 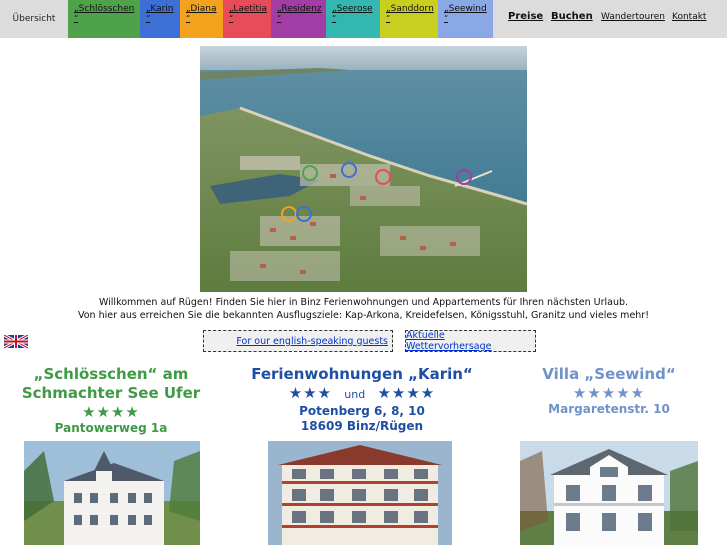 I want to click on seewind-stars: ★★★★★, so click(x=609, y=393).